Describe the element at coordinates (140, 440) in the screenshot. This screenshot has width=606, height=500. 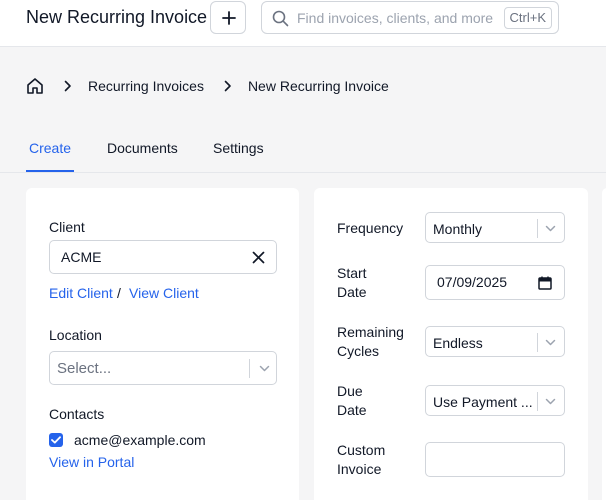
I see `contact-email: acme@example.com` at that location.